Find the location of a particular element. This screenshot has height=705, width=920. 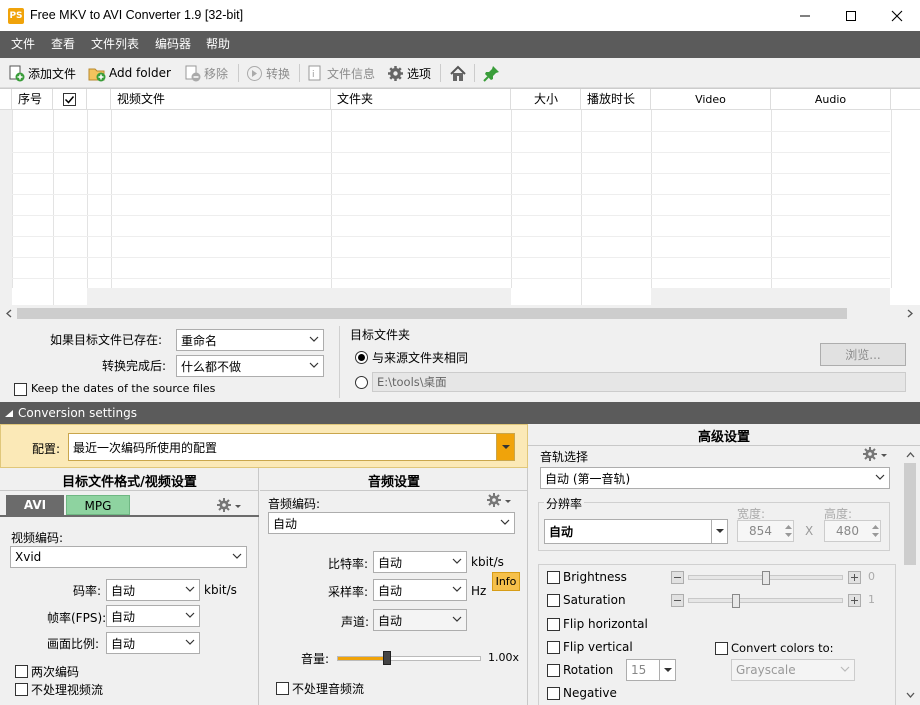

add-file-button: 添加文件 is located at coordinates (42, 73).